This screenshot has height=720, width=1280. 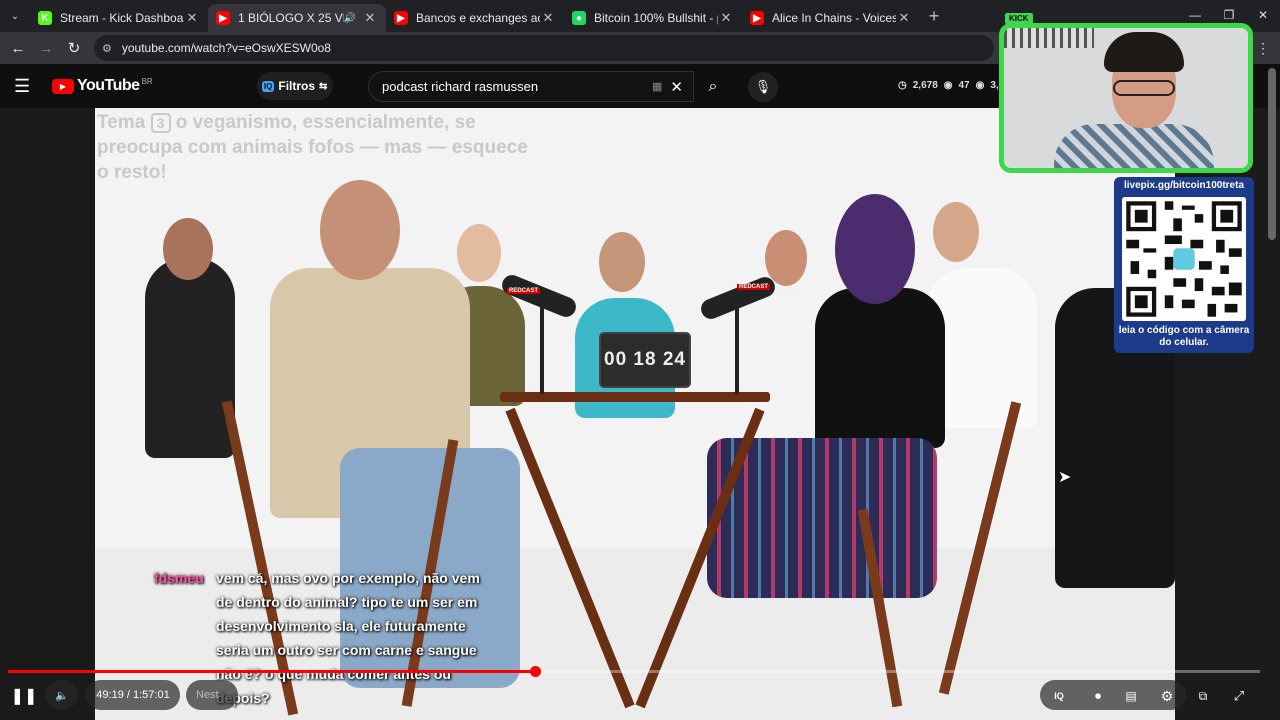 What do you see at coordinates (74, 48) in the screenshot?
I see `reload-icon: ↻` at bounding box center [74, 48].